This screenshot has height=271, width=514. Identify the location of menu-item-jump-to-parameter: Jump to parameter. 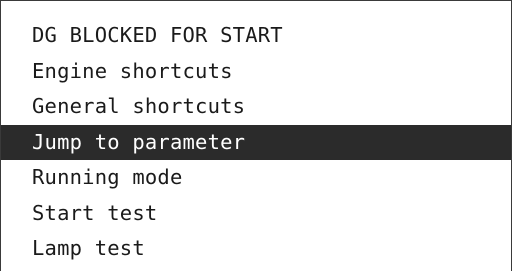
(256, 142).